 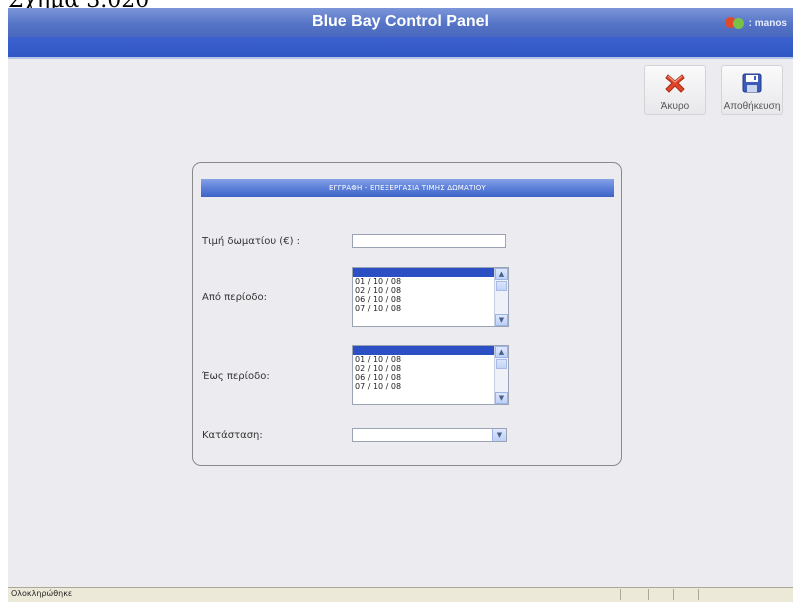 What do you see at coordinates (251, 241) in the screenshot?
I see `price-label: Τιμή δωματίου (€) :` at bounding box center [251, 241].